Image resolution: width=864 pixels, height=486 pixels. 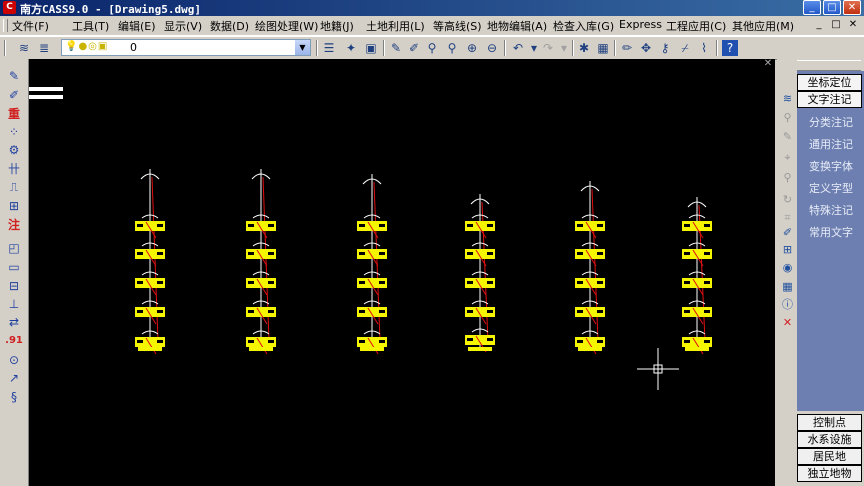 What do you see at coordinates (831, 166) in the screenshot?
I see `menu-item-change-font: 变换字体` at bounding box center [831, 166].